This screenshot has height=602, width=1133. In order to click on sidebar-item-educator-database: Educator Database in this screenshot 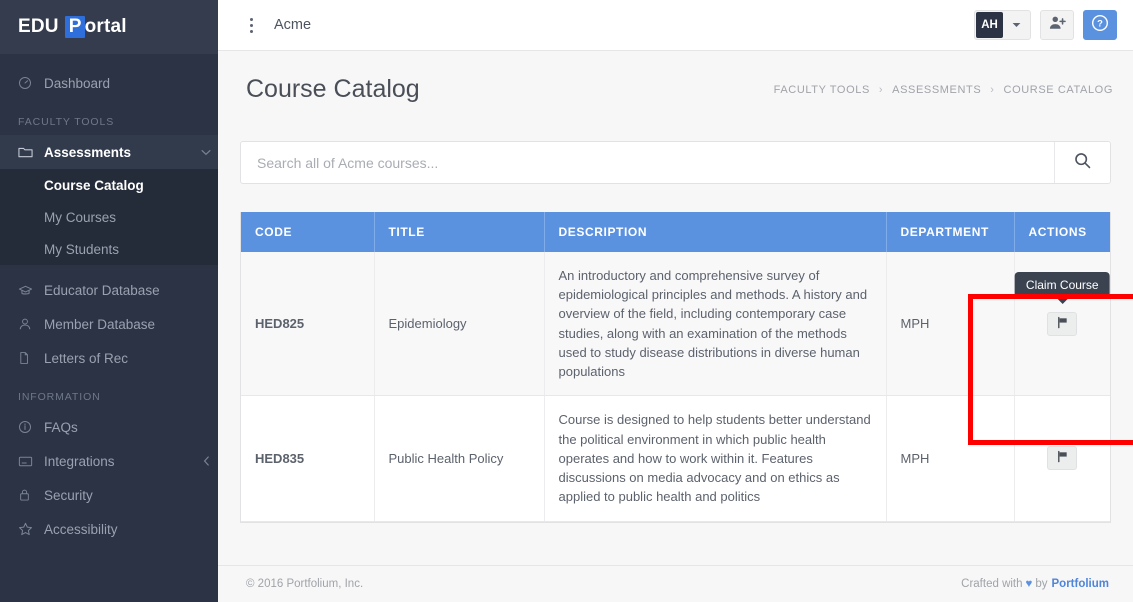, I will do `click(109, 290)`.